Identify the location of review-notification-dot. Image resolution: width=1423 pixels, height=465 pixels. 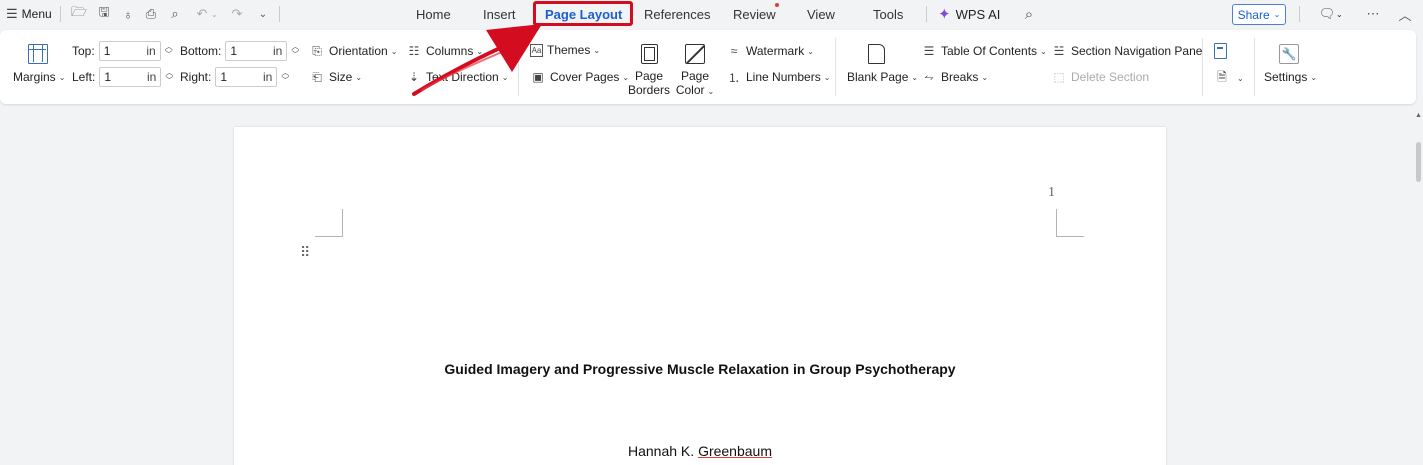
(777, 5).